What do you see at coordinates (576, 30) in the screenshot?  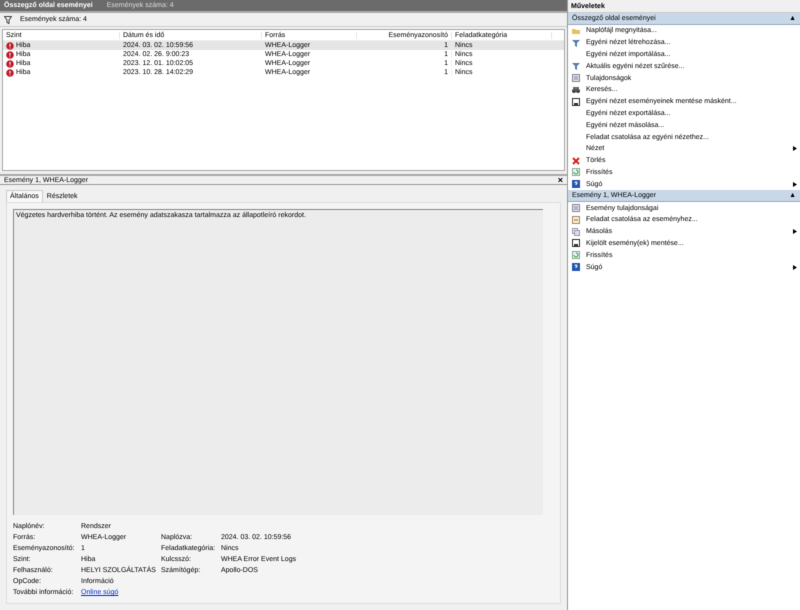 I see `folder-icon` at bounding box center [576, 30].